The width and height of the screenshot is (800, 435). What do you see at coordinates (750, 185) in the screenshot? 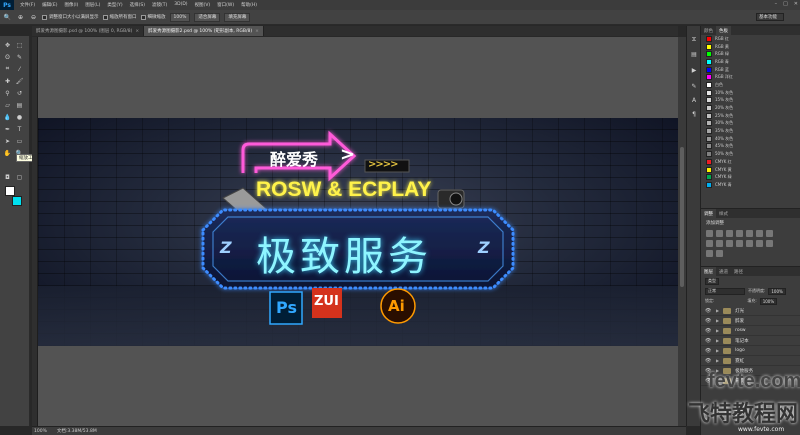
I see `swatch-item: CMYK 青` at bounding box center [750, 185].